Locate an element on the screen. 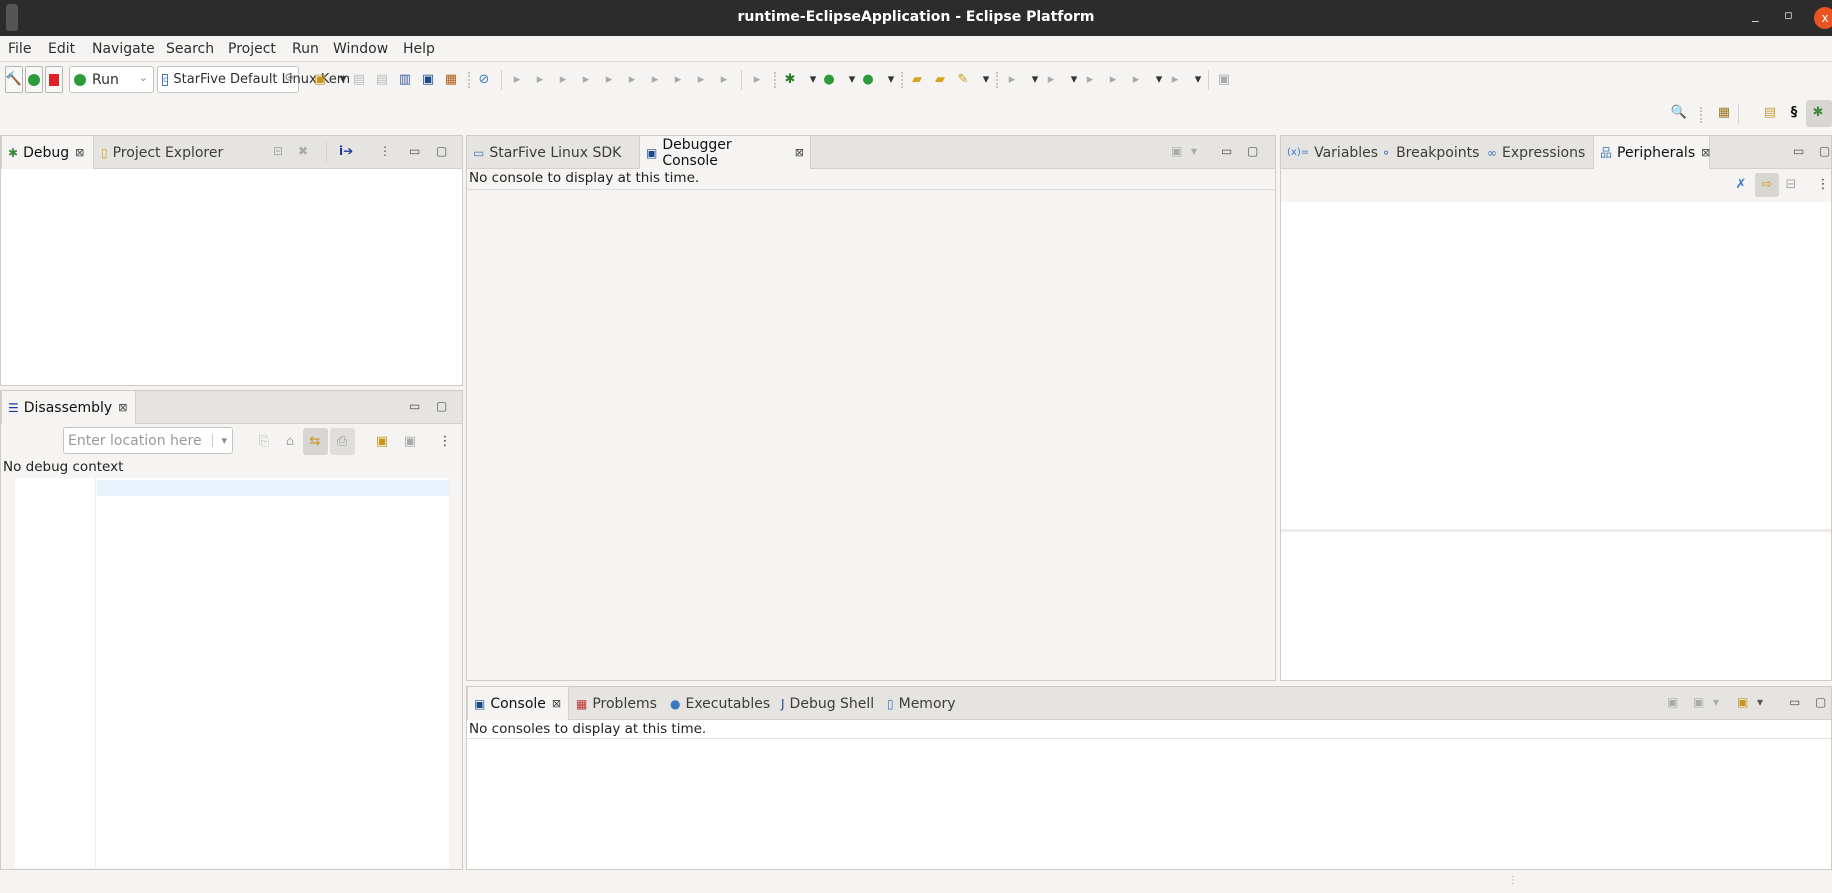  menu-window: Window is located at coordinates (360, 49).